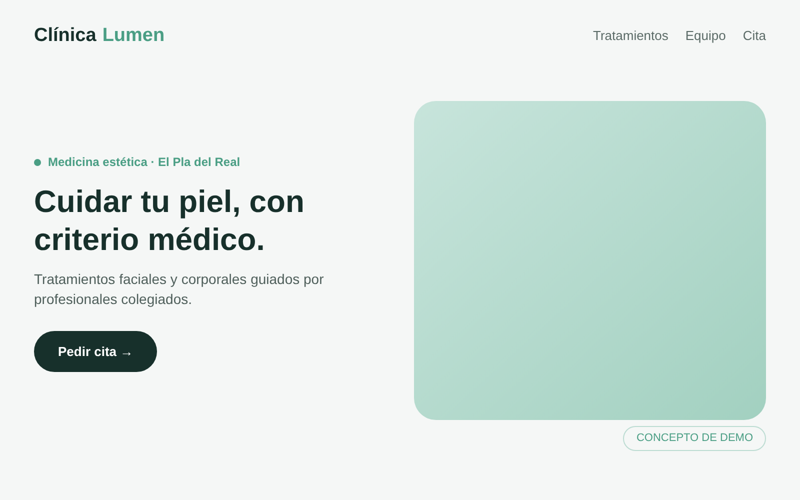 This screenshot has width=800, height=500. Describe the element at coordinates (96, 351) in the screenshot. I see `appointment-button: Pedir cita →` at that location.